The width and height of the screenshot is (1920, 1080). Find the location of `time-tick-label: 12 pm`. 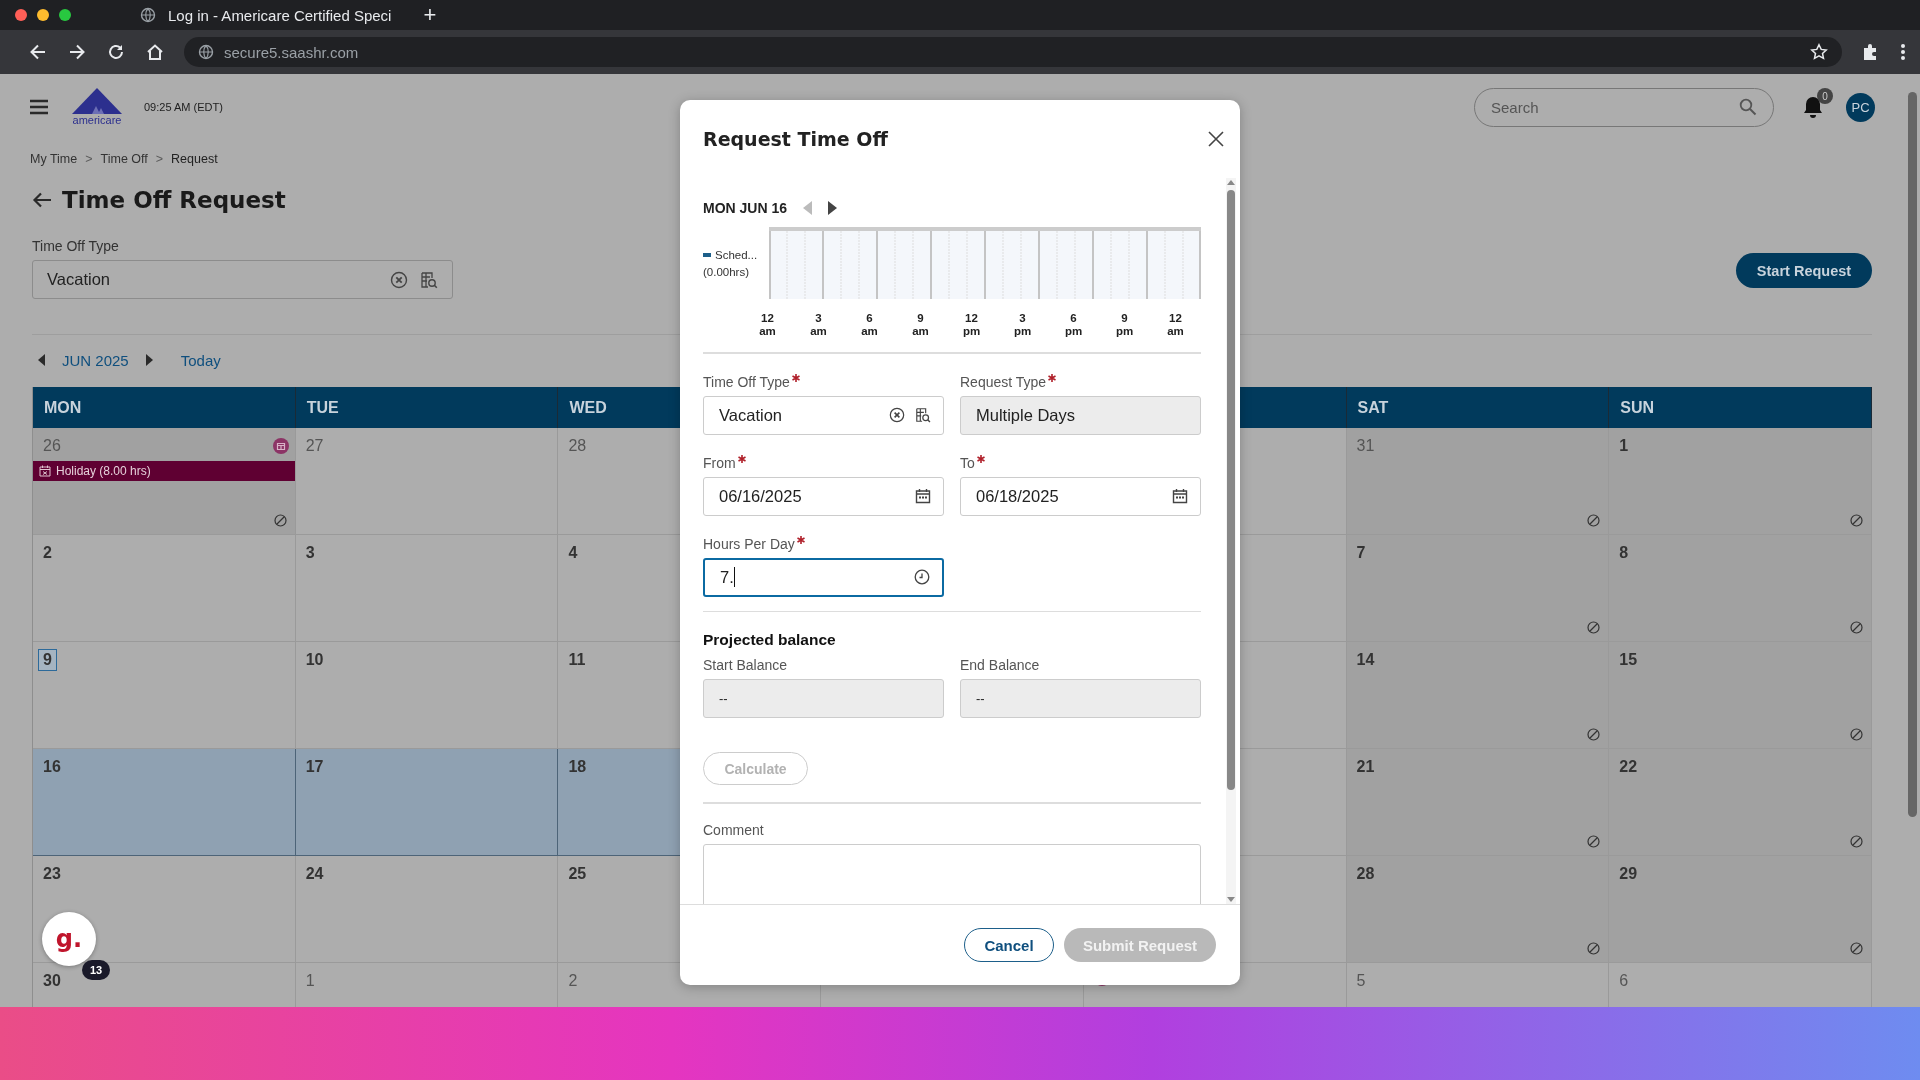

time-tick-label: 12 pm is located at coordinates (971, 325).